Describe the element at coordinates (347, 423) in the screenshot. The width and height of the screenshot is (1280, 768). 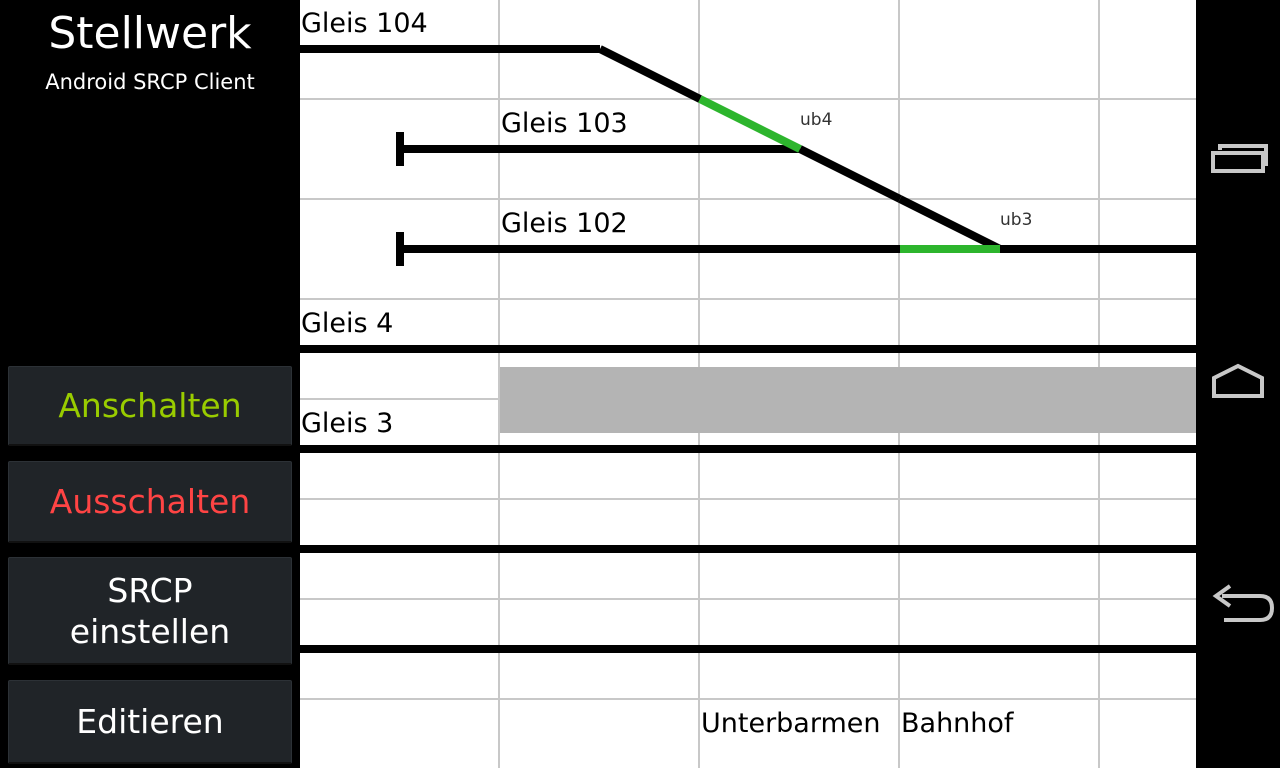
I see `label-gleis-3: Gleis 3` at that location.